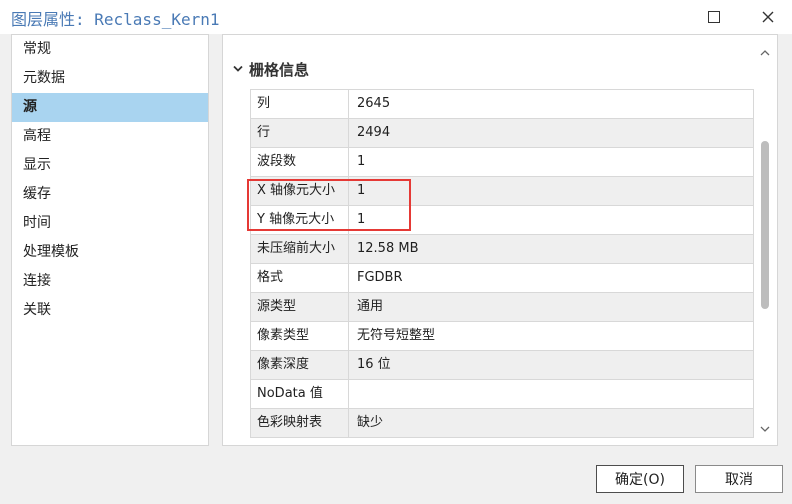 The width and height of the screenshot is (792, 504). Describe the element at coordinates (110, 78) in the screenshot. I see `sidebar-item: 元数据` at that location.